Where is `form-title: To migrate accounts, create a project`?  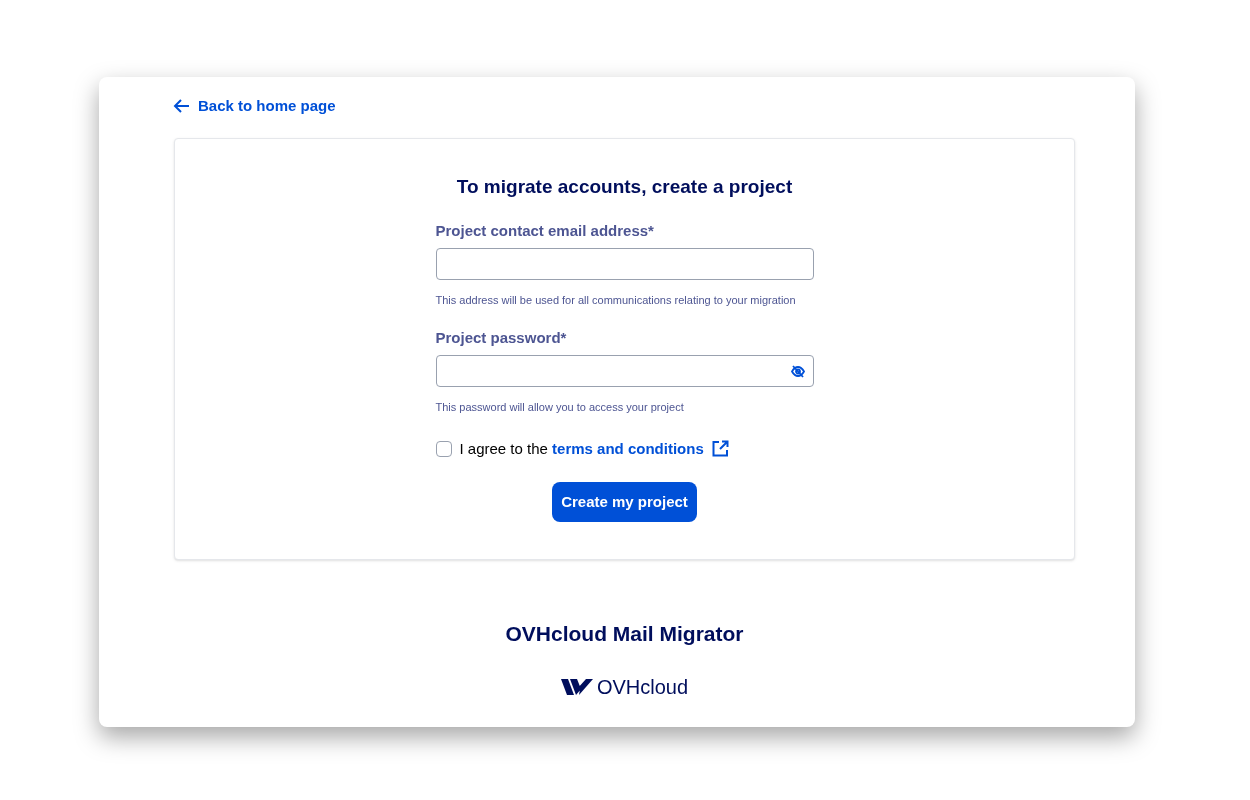 form-title: To migrate accounts, create a project is located at coordinates (624, 187).